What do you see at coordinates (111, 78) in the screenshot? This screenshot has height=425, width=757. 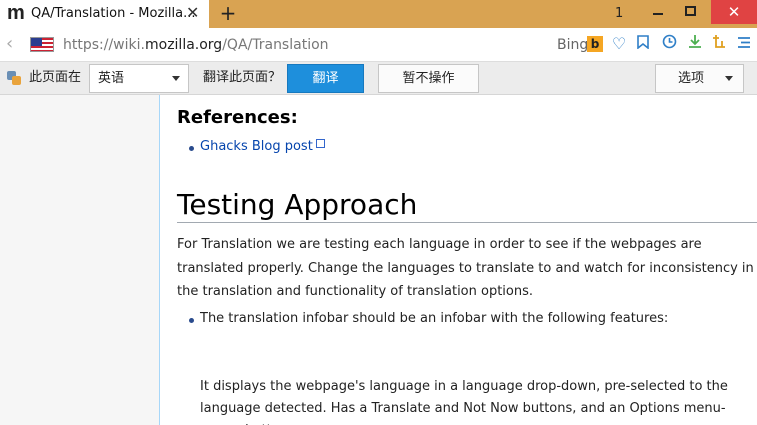 I see `language-value: 英语` at bounding box center [111, 78].